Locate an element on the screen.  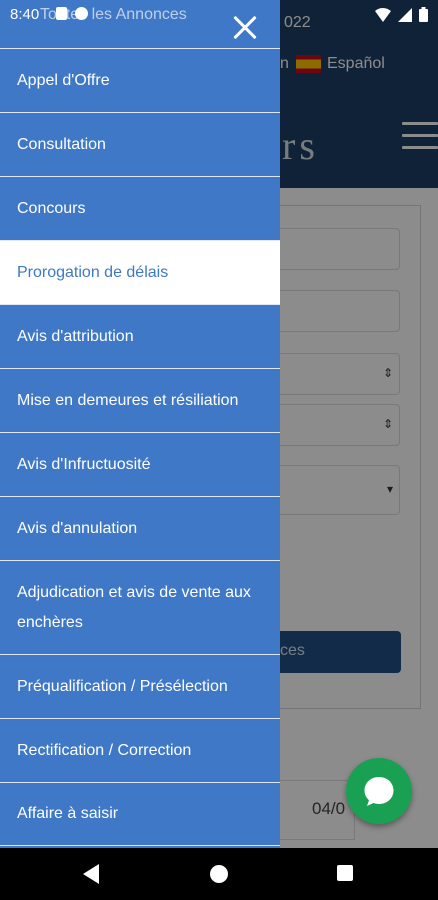
menu-item-avis-dinfructuosite: Avis d'Infructuosité is located at coordinates (140, 464).